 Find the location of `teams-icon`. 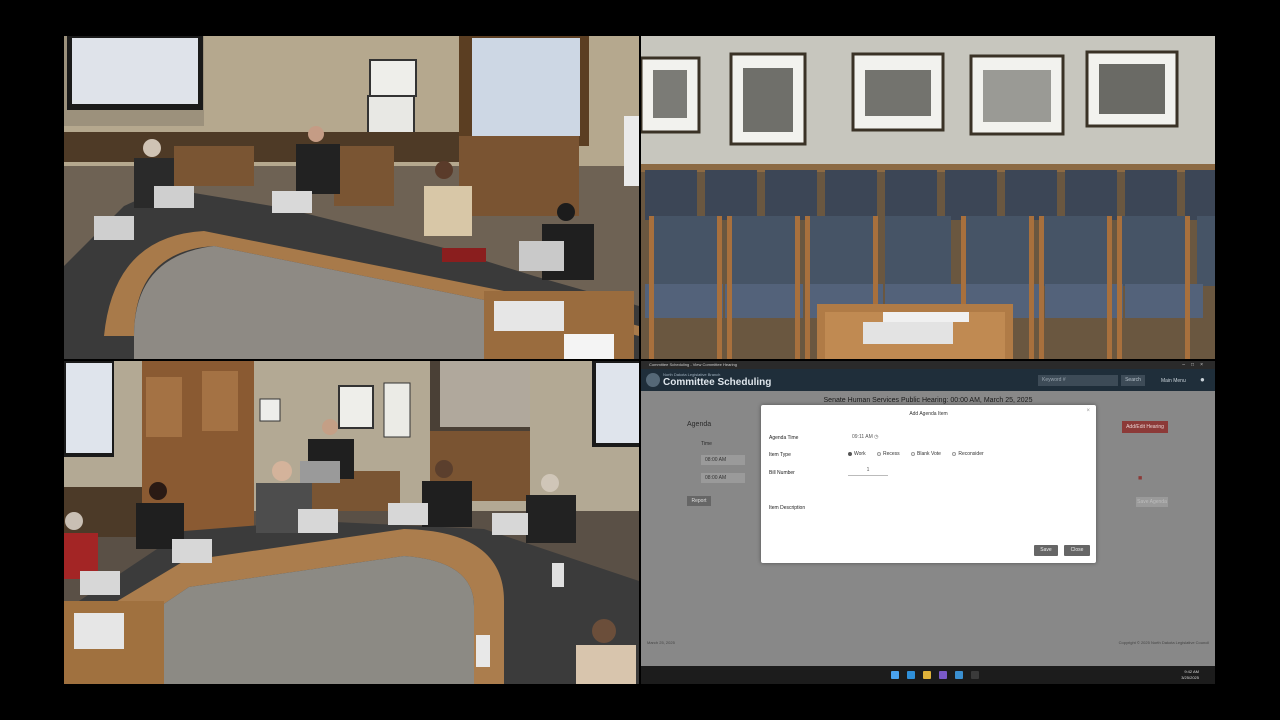

teams-icon is located at coordinates (943, 675).